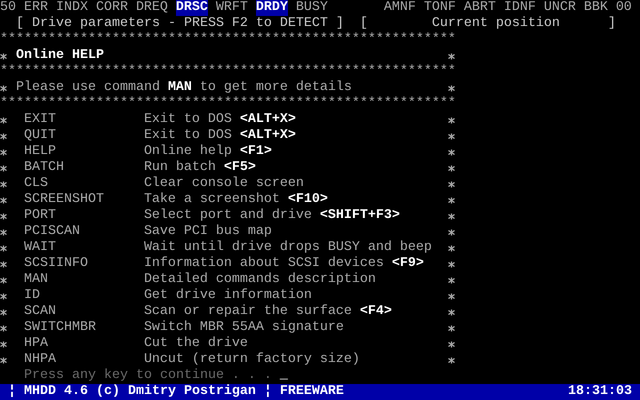 The width and height of the screenshot is (640, 400). What do you see at coordinates (228, 296) in the screenshot?
I see `command-description: Get drive information` at bounding box center [228, 296].